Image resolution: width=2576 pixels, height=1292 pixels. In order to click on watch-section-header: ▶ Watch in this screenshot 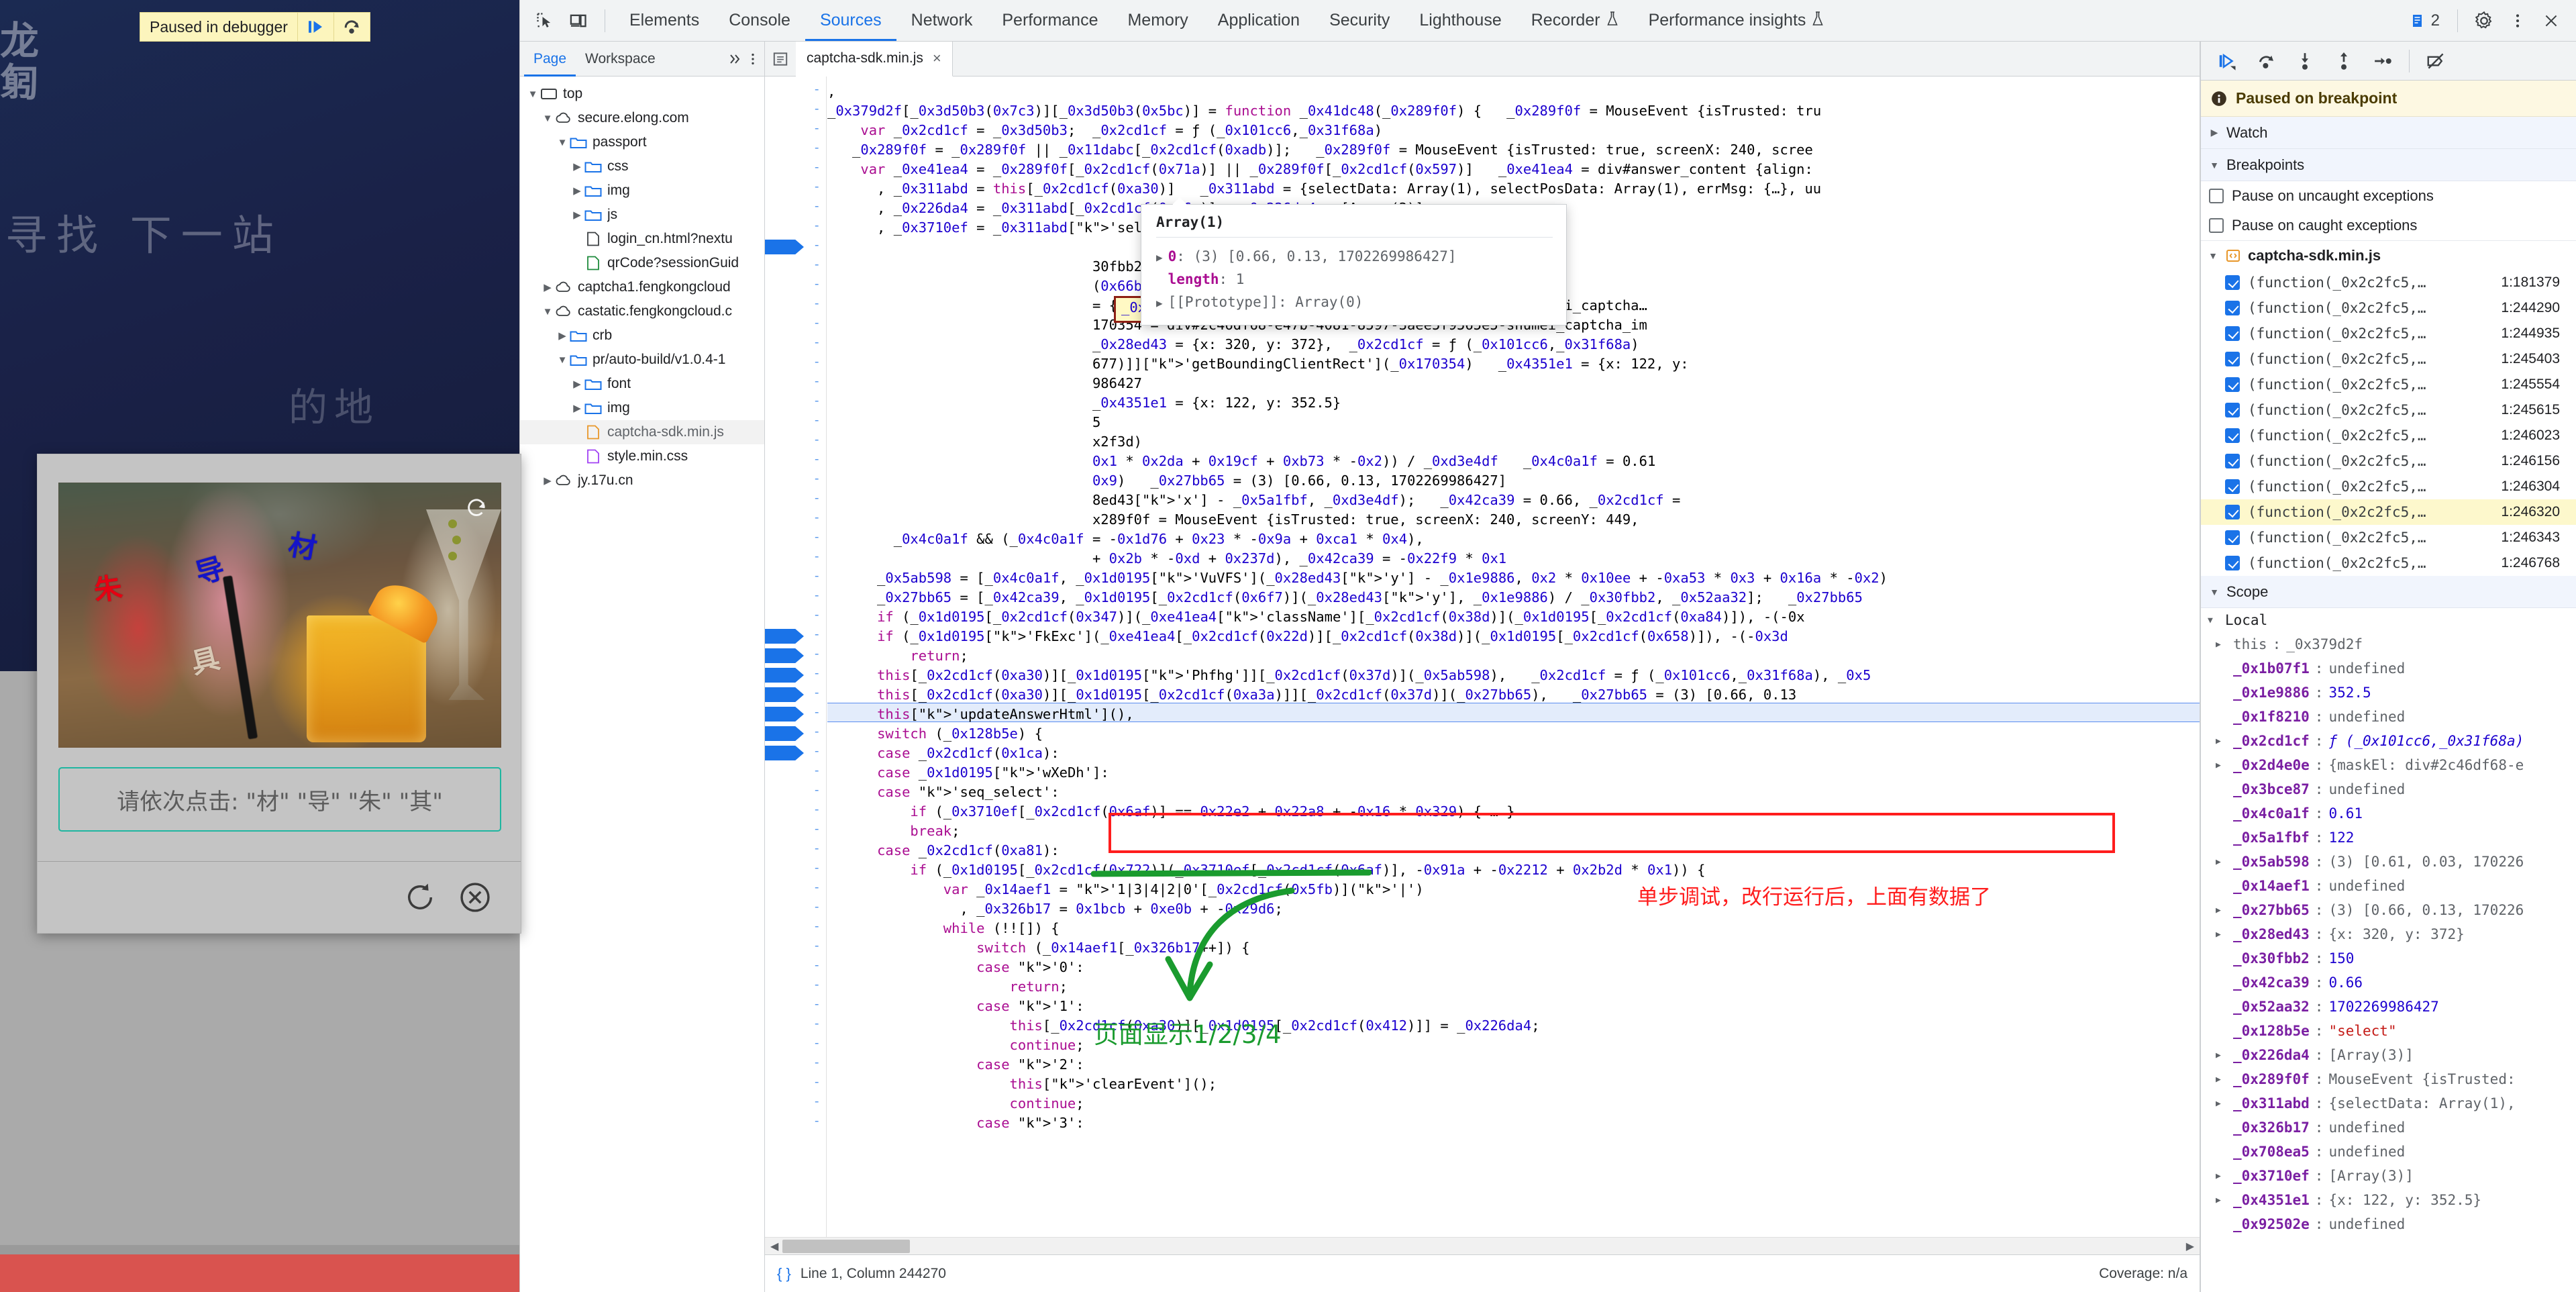, I will do `click(2388, 133)`.